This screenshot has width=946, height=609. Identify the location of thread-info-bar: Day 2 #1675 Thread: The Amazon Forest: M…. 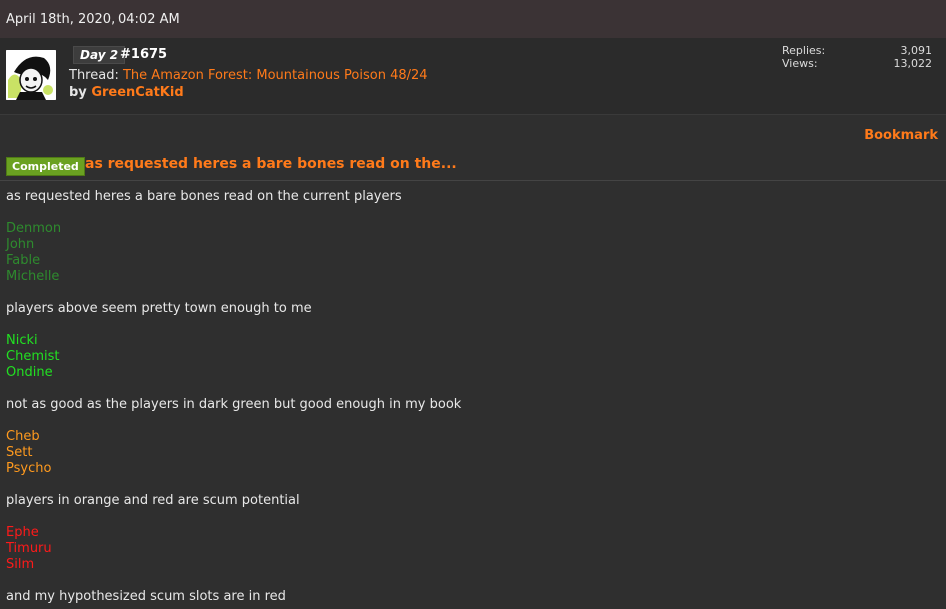
(473, 76).